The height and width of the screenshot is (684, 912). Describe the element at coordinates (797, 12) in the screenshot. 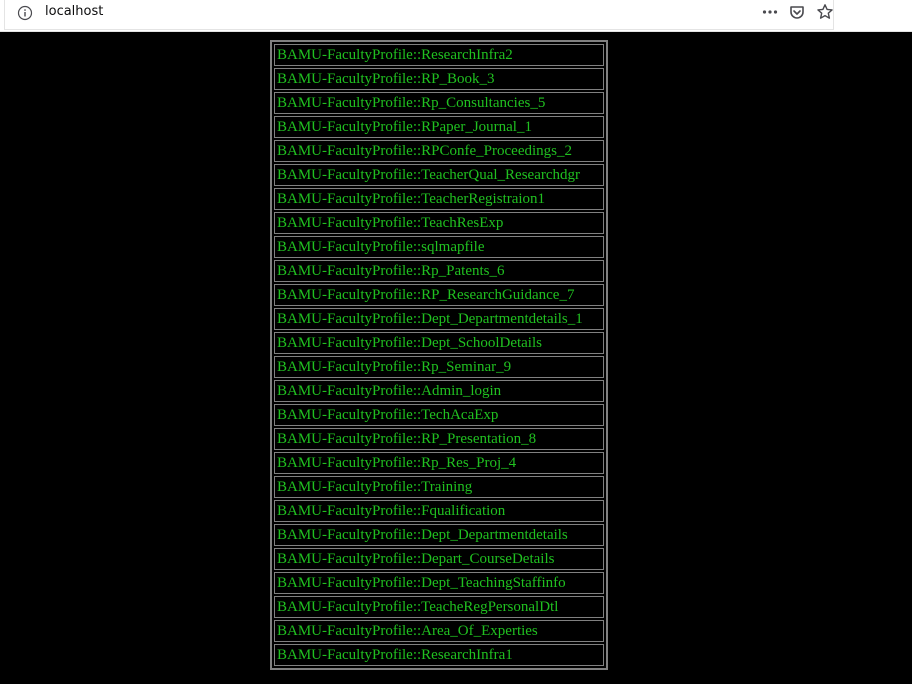

I see `pocket-icon` at that location.